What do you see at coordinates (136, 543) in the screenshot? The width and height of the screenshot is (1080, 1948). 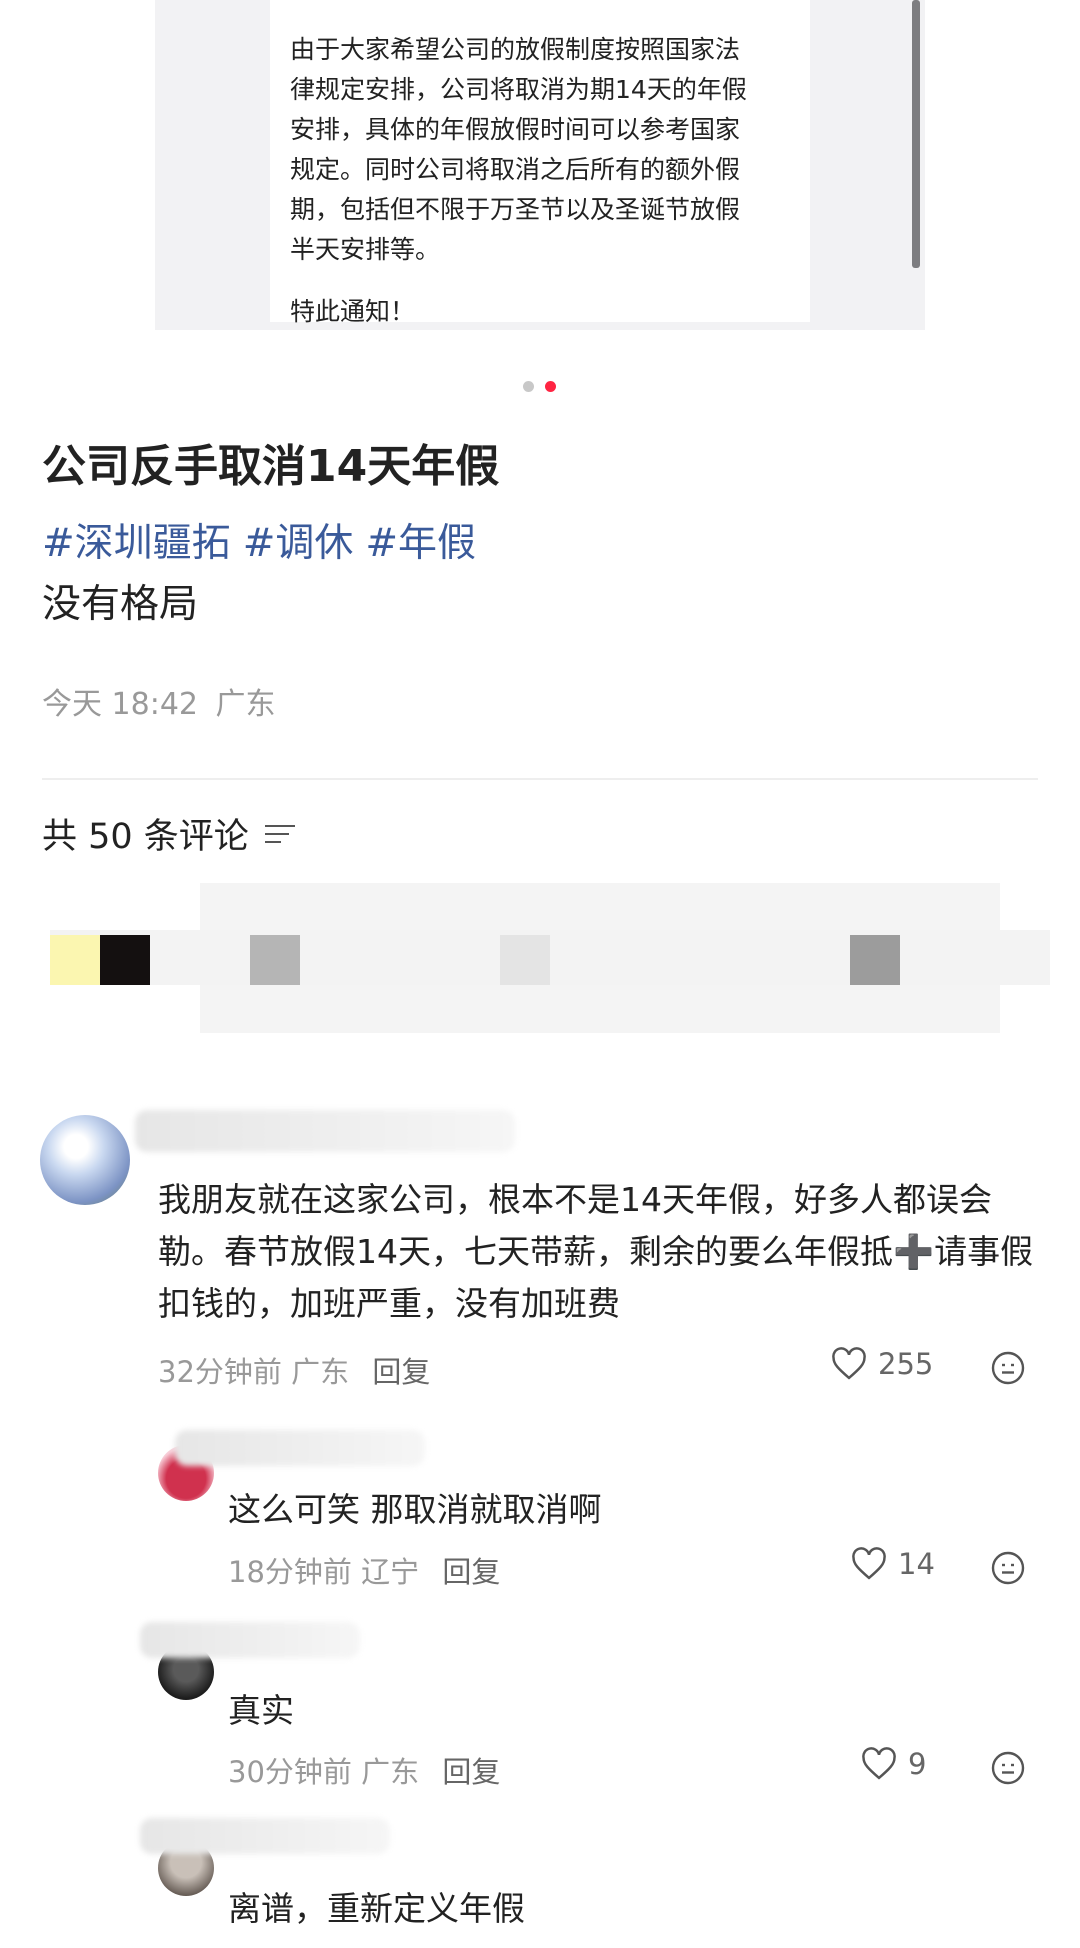 I see `tag-link: #深圳疆拓` at bounding box center [136, 543].